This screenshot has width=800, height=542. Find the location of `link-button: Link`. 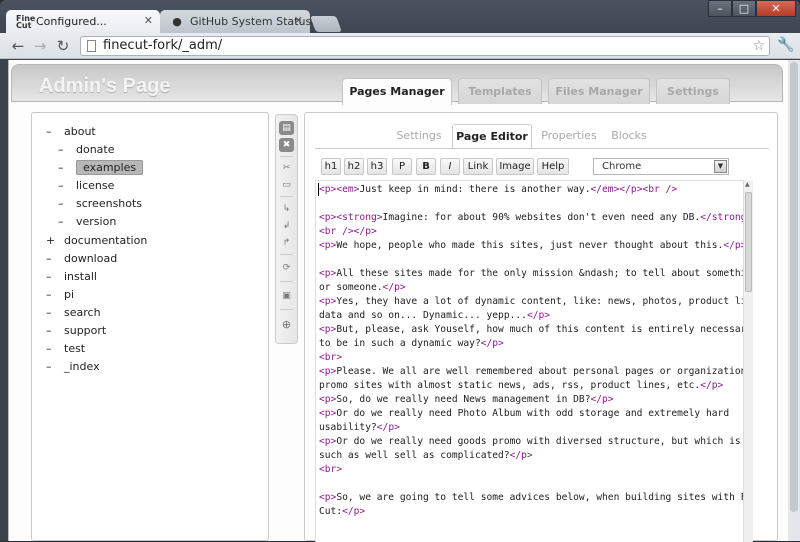

link-button: Link is located at coordinates (478, 166).